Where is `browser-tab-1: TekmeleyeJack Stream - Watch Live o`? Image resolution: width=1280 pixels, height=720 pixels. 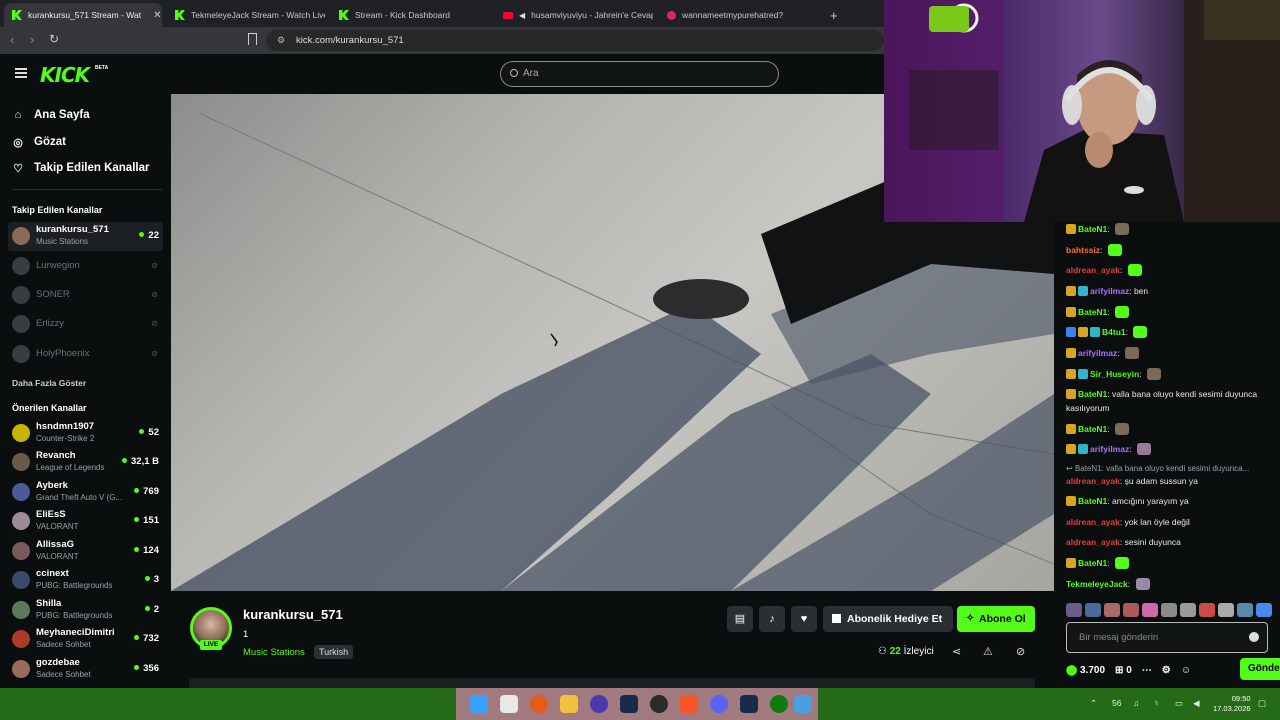
browser-tab-1: TekmeleyeJack Stream - Watch Live o is located at coordinates (246, 15).